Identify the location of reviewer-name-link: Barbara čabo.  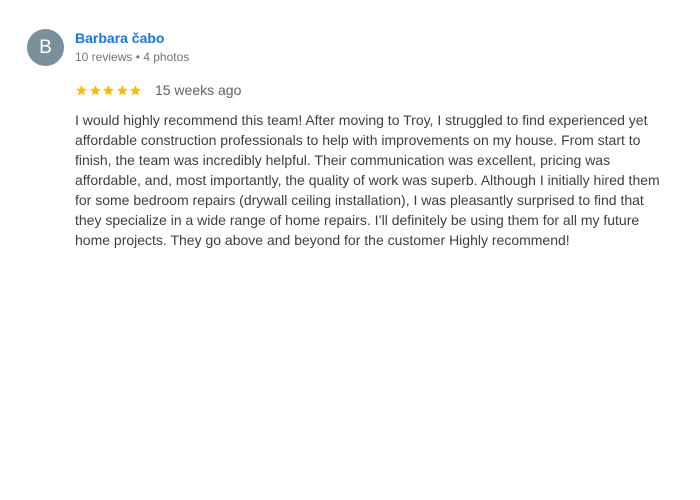
(119, 38).